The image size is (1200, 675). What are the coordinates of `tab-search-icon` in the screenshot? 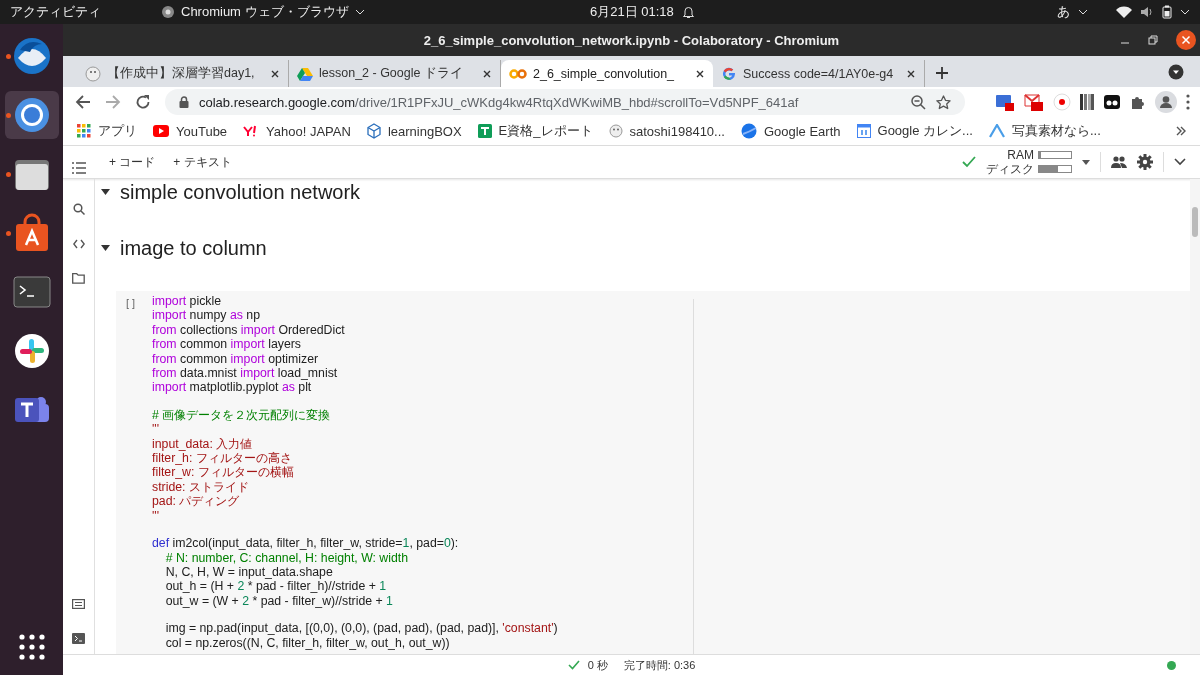 It's located at (1176, 72).